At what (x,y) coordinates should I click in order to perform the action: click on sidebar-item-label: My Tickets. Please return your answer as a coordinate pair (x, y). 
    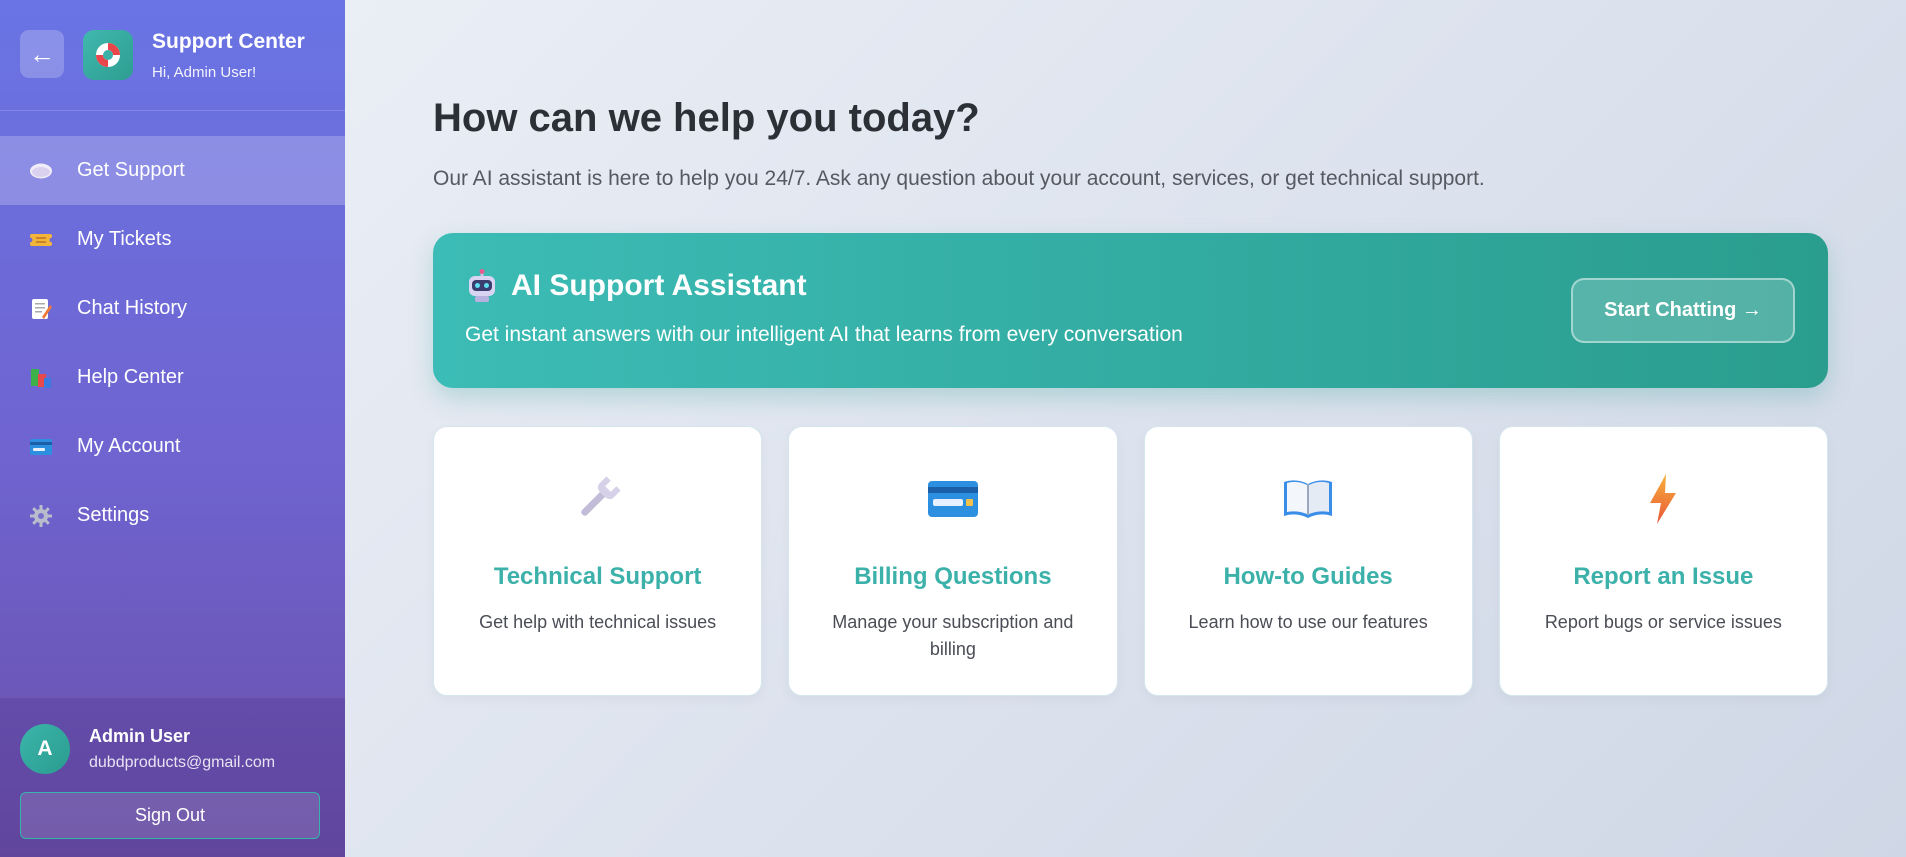
    Looking at the image, I should click on (124, 239).